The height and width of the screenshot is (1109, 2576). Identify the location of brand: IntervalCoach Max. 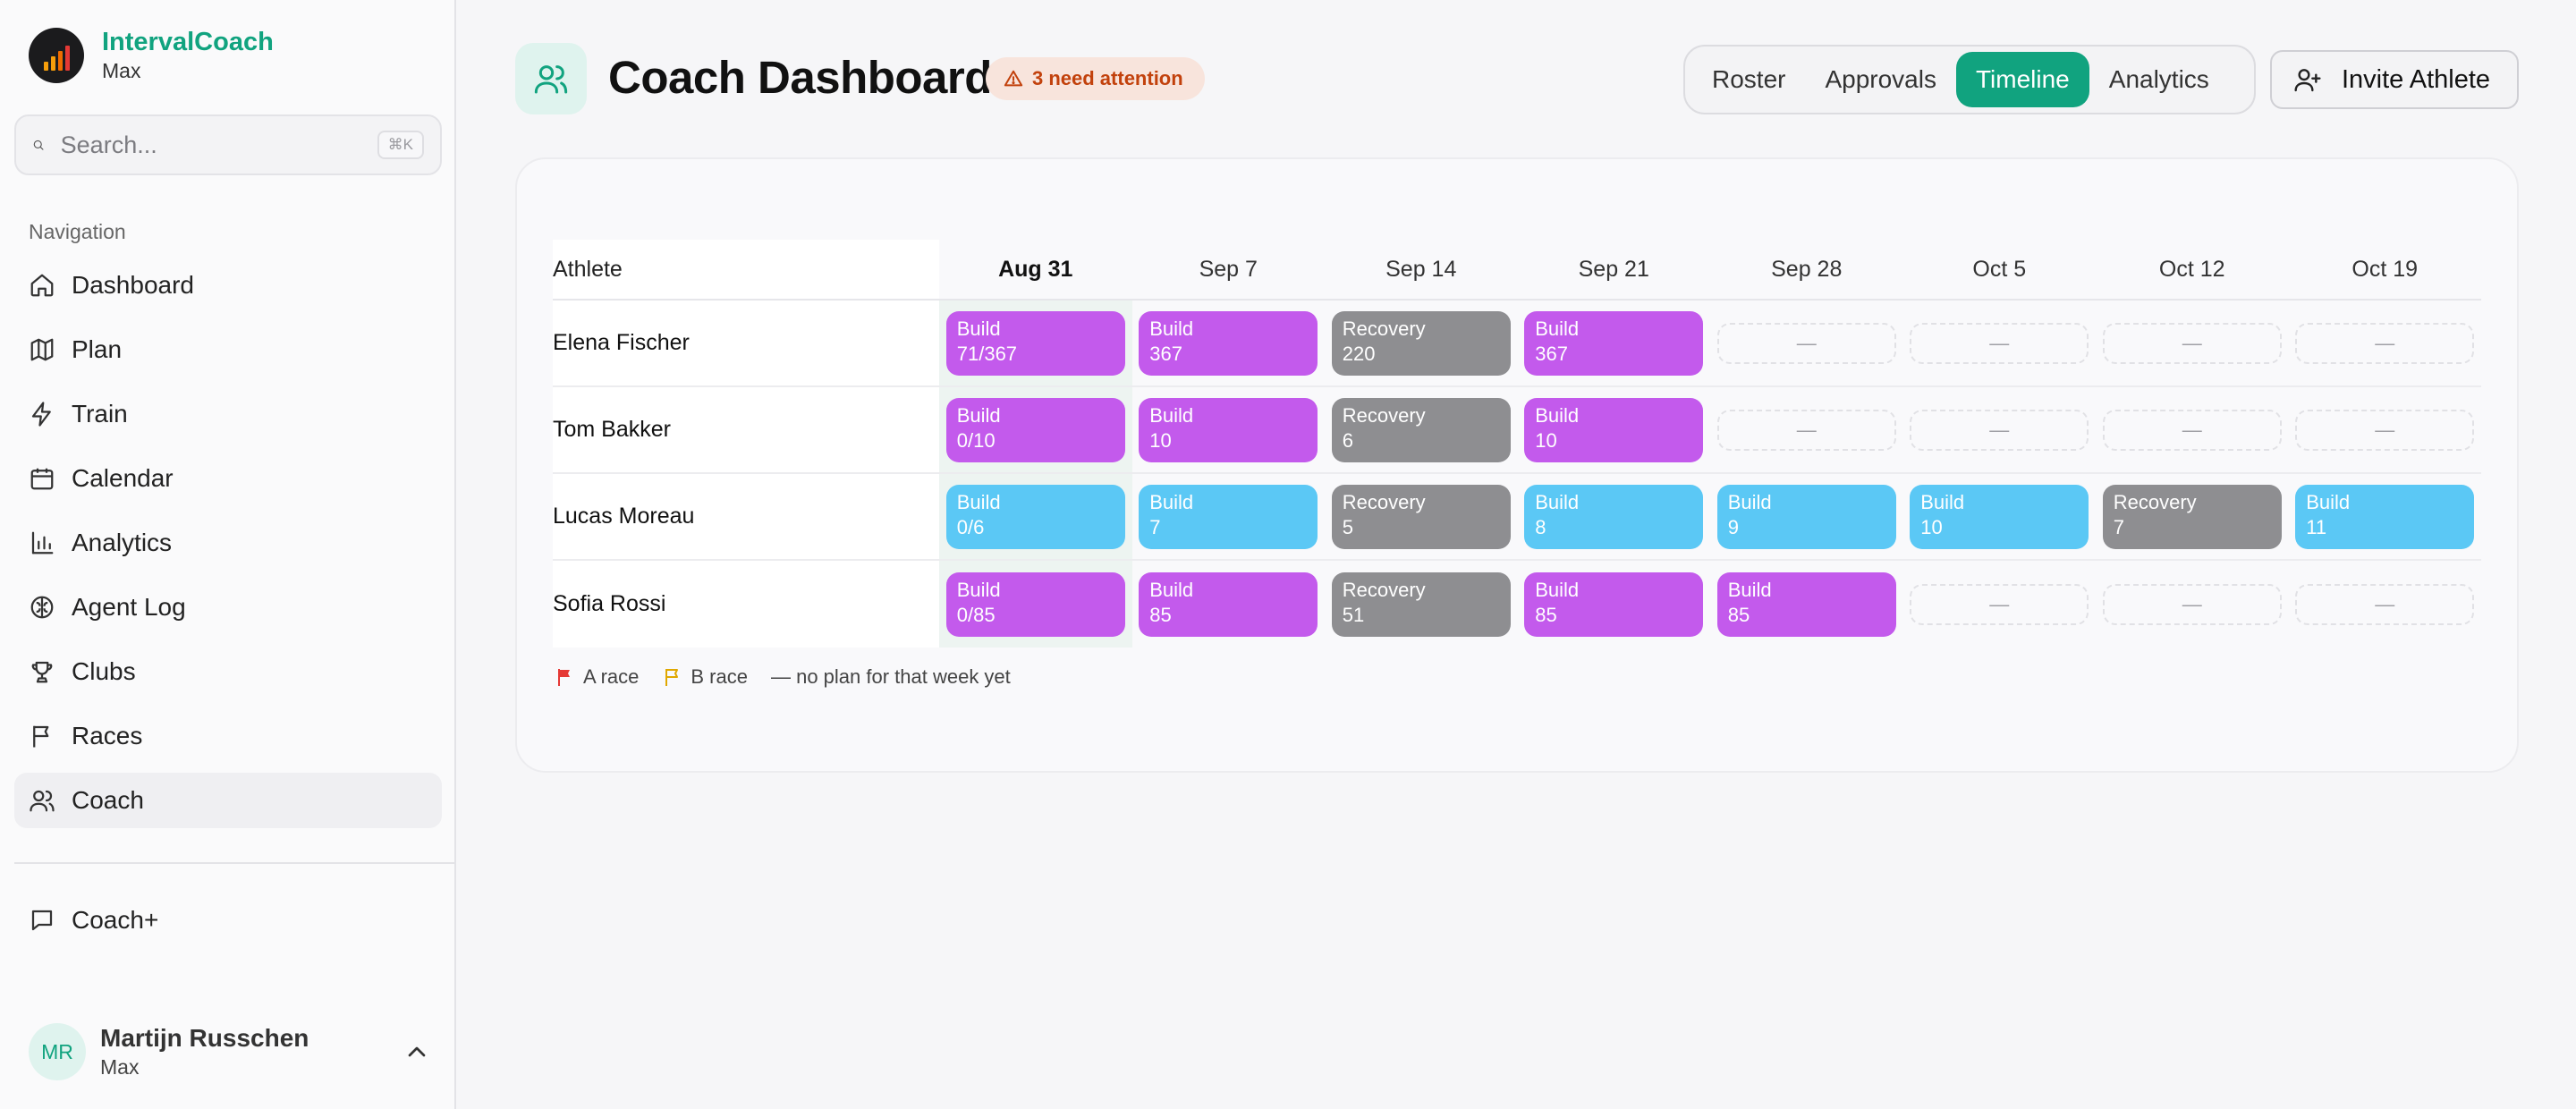
(151, 56).